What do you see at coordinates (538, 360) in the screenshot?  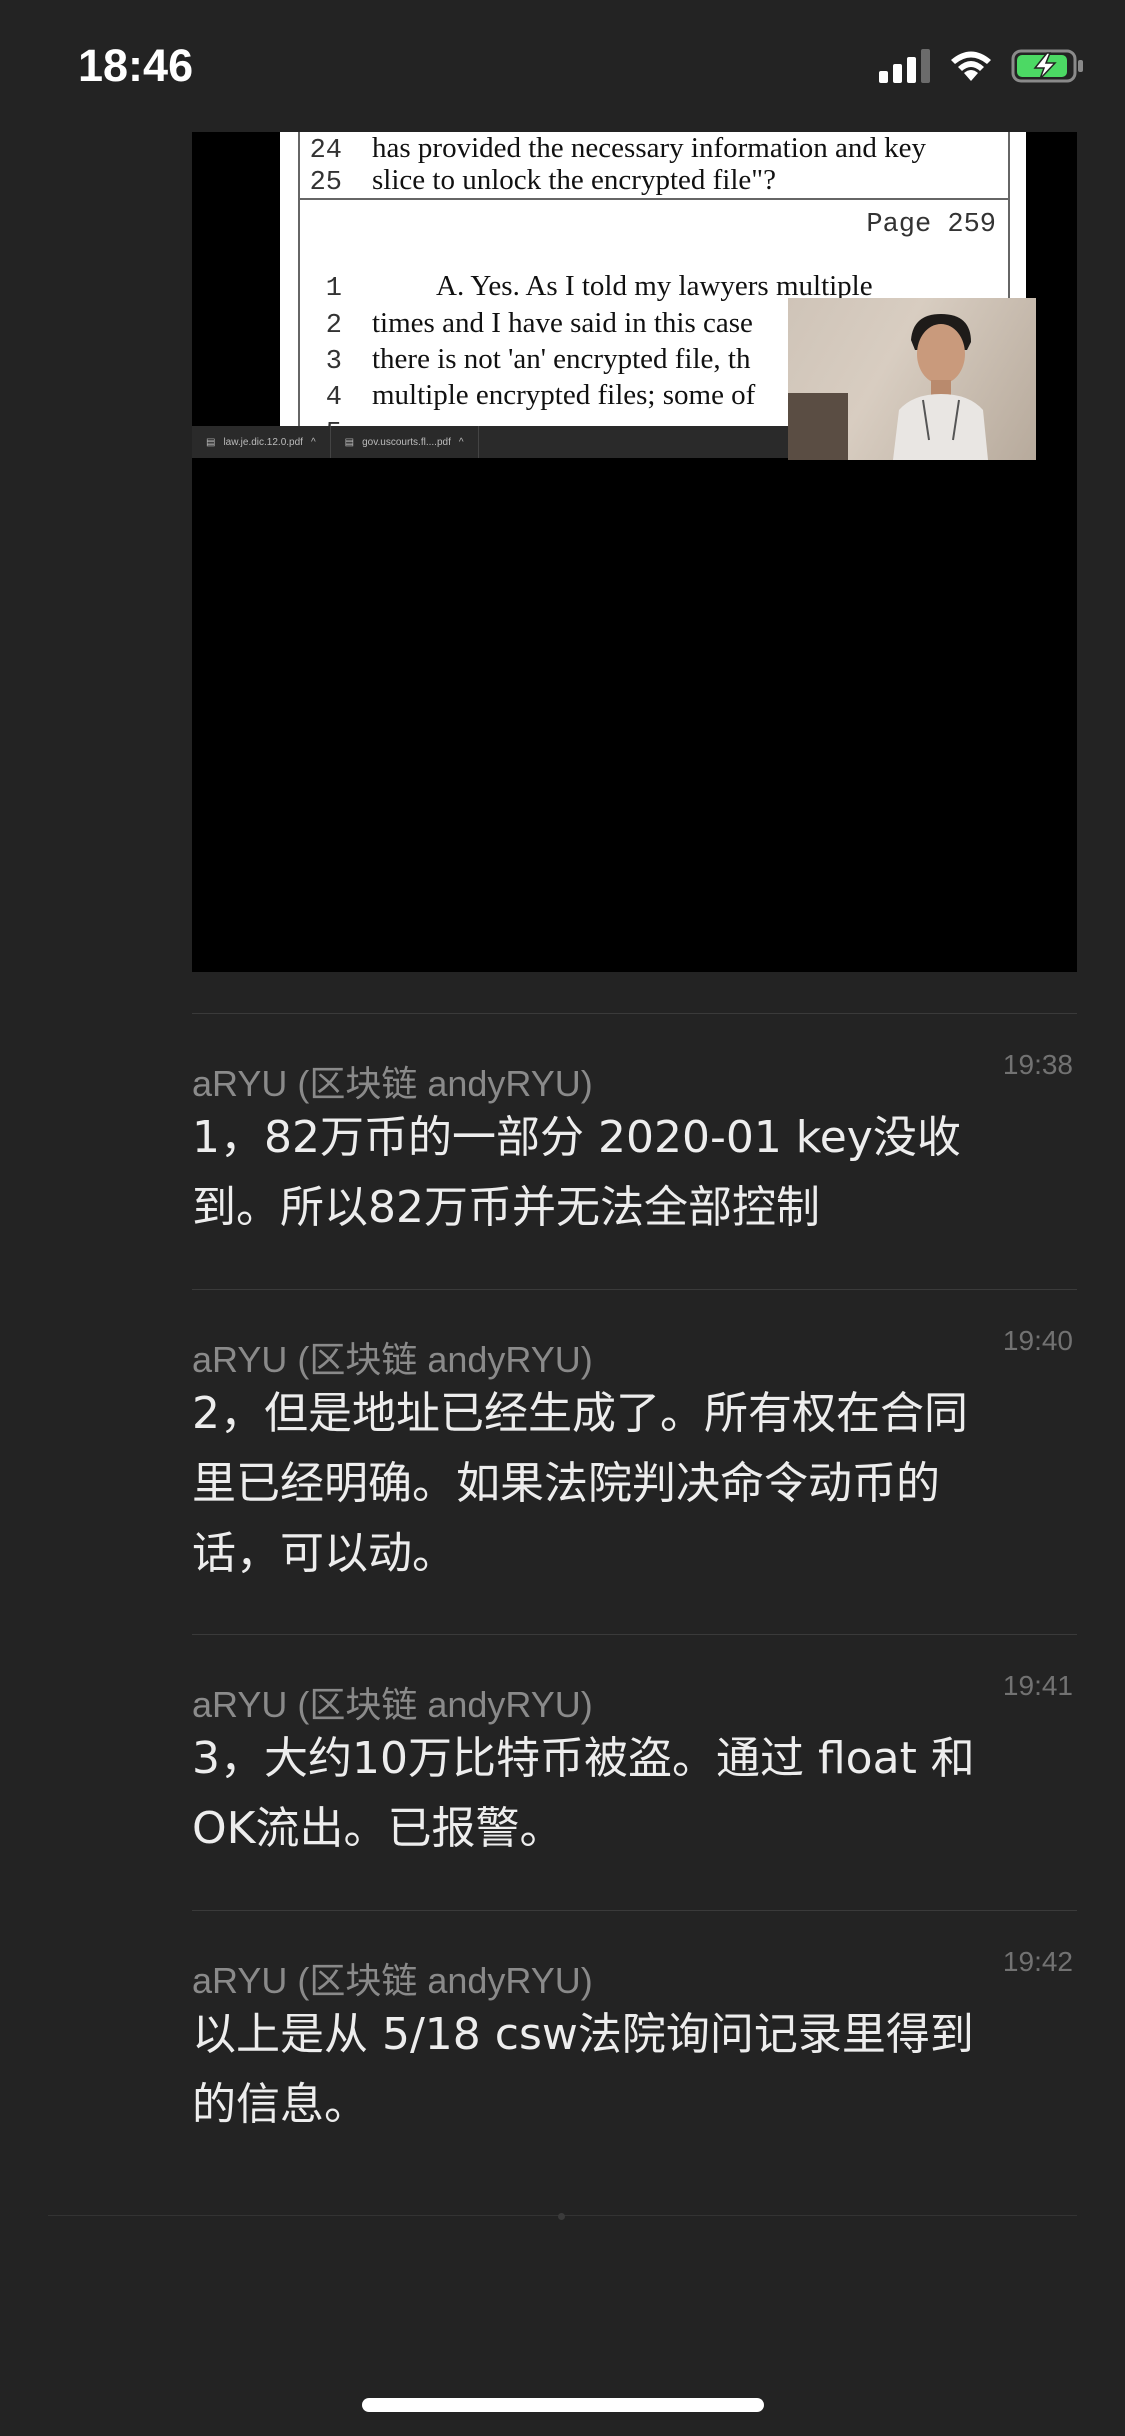 I see `doc-line: 3 there is not 'an' encrypted file, th` at bounding box center [538, 360].